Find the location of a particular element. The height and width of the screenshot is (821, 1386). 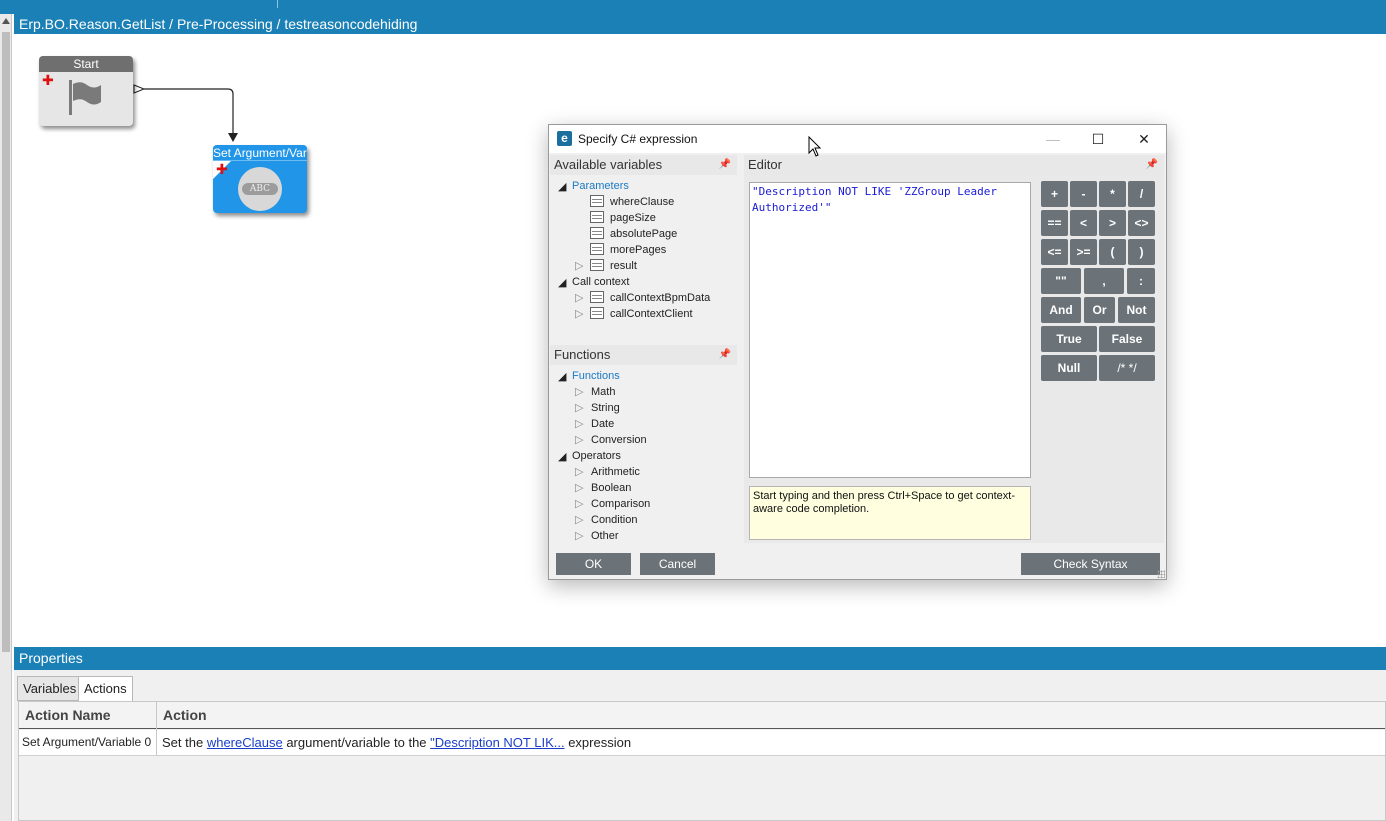

key-greater-button: > is located at coordinates (1112, 223).